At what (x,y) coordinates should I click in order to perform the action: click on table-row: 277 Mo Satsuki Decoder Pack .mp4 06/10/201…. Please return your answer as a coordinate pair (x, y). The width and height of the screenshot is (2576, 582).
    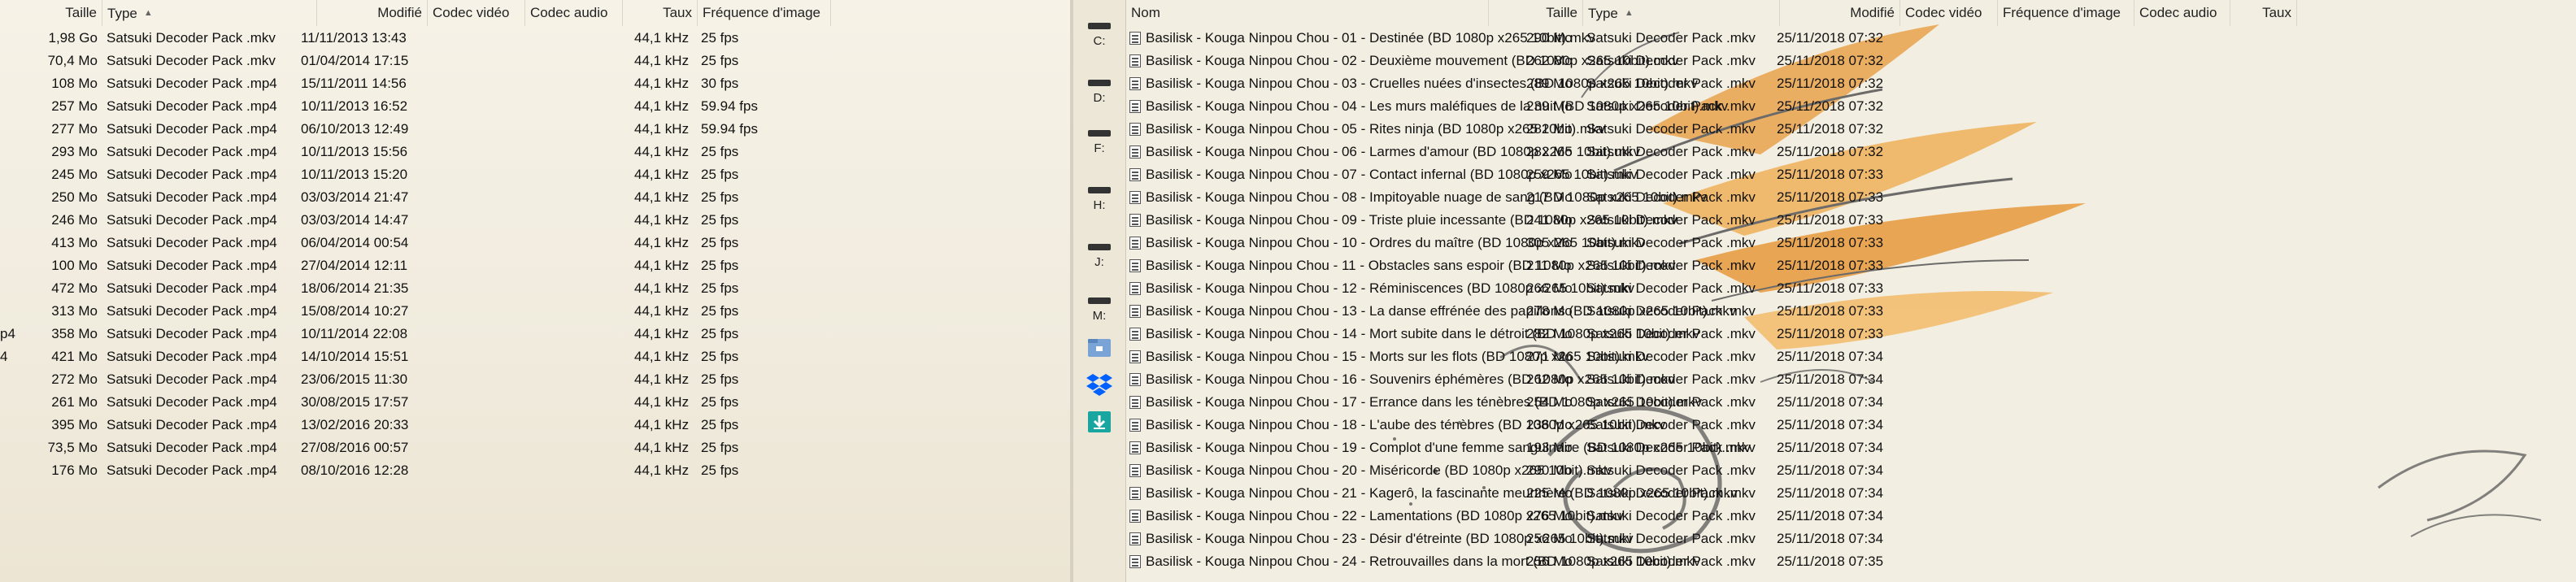
    Looking at the image, I should click on (535, 129).